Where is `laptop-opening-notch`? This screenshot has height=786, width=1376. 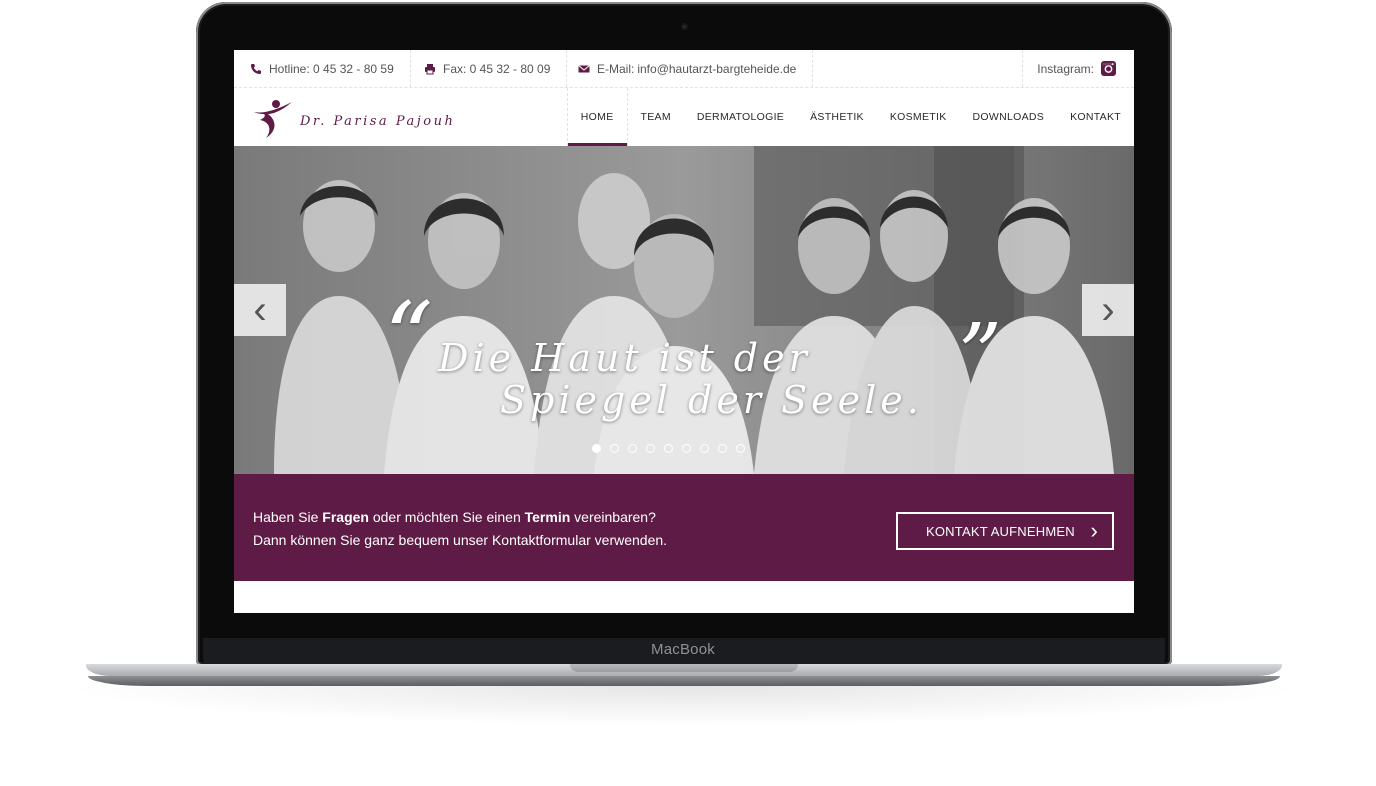 laptop-opening-notch is located at coordinates (684, 668).